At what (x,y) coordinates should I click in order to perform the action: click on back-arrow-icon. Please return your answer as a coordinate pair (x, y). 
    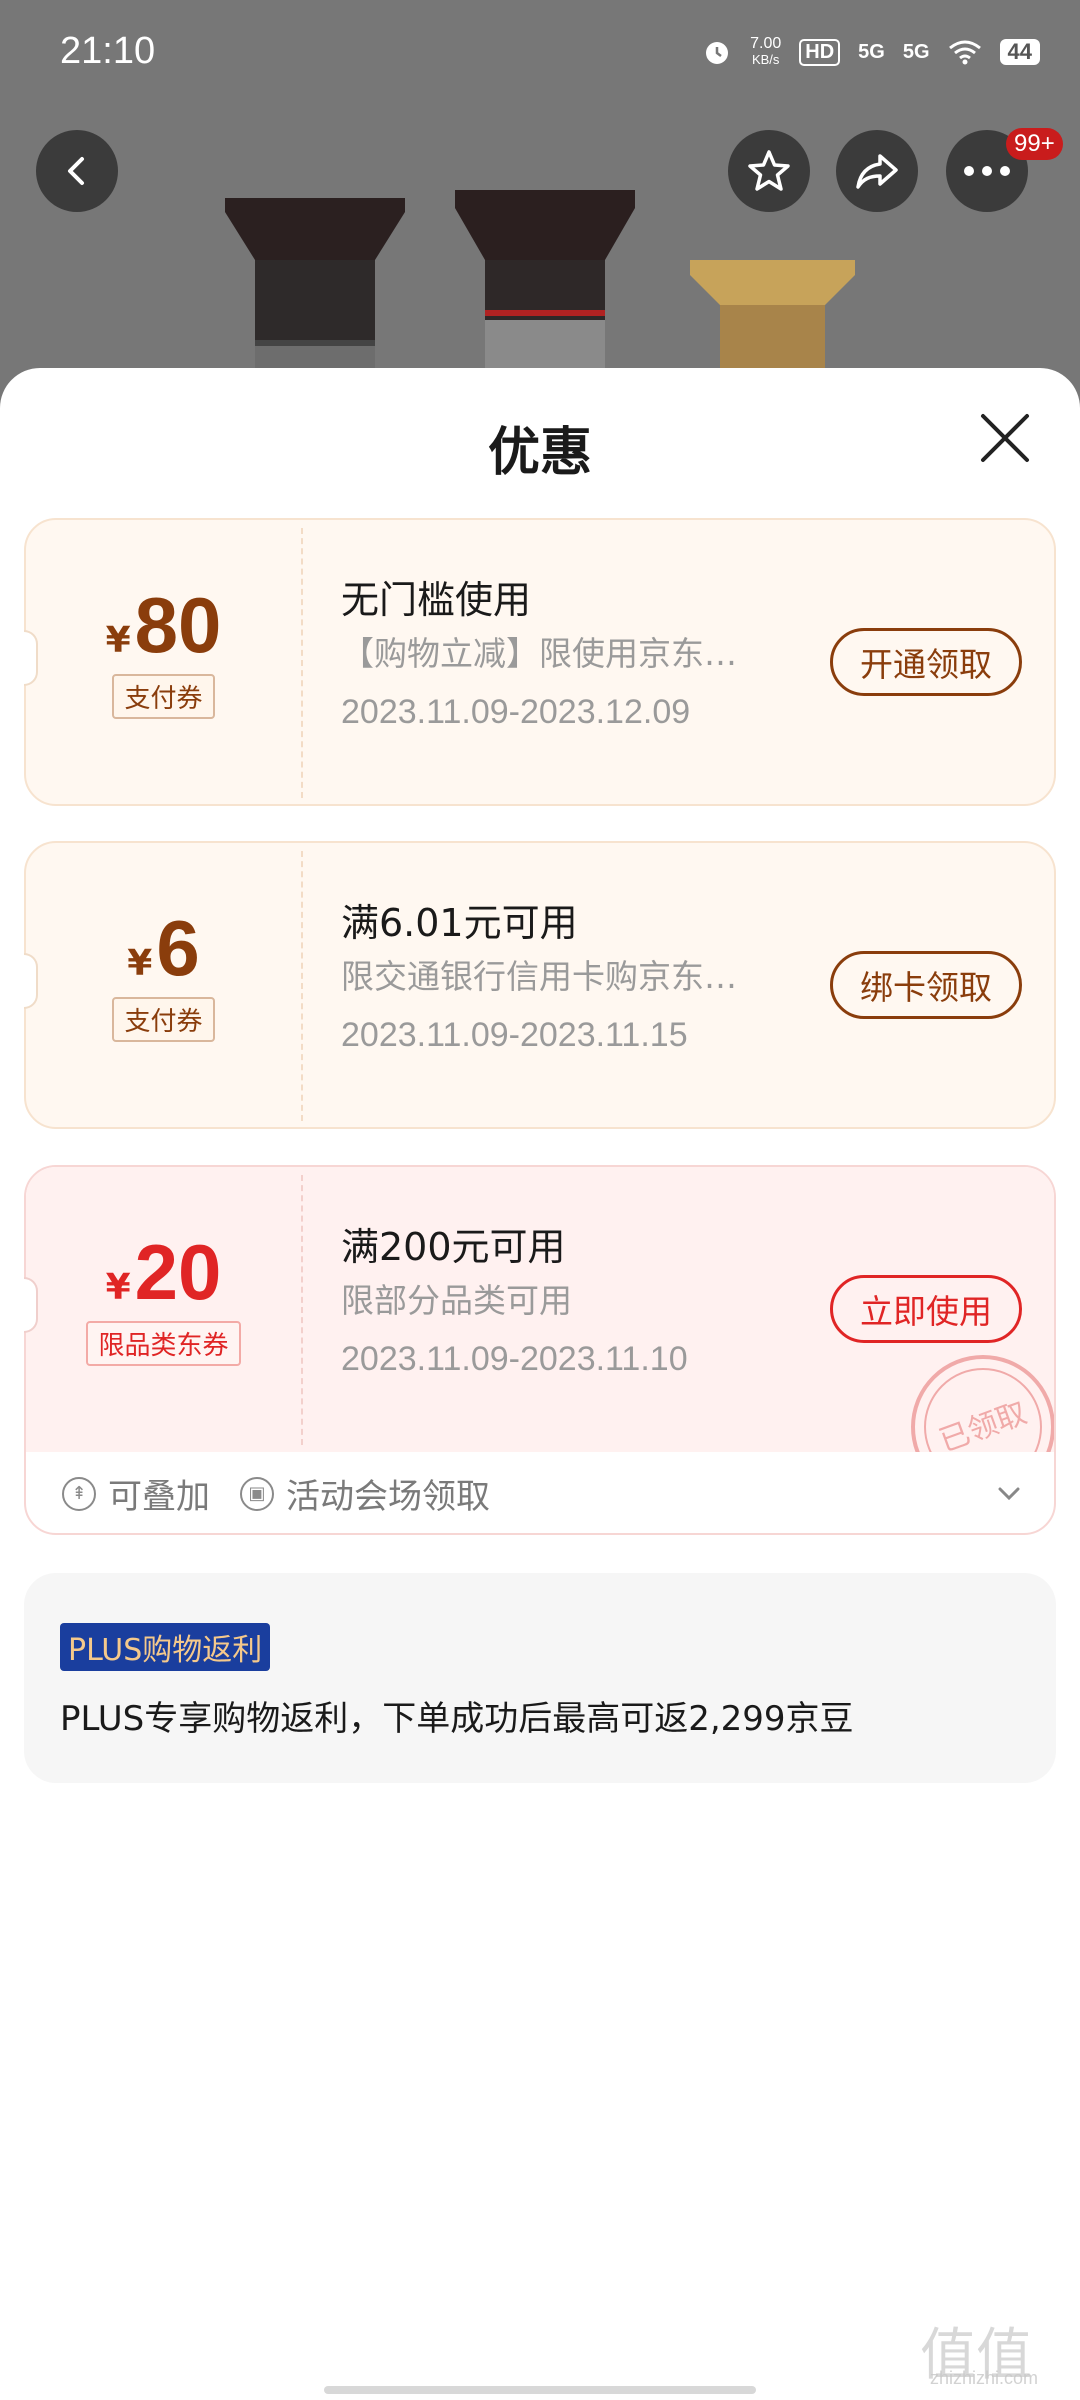
    Looking at the image, I should click on (76, 171).